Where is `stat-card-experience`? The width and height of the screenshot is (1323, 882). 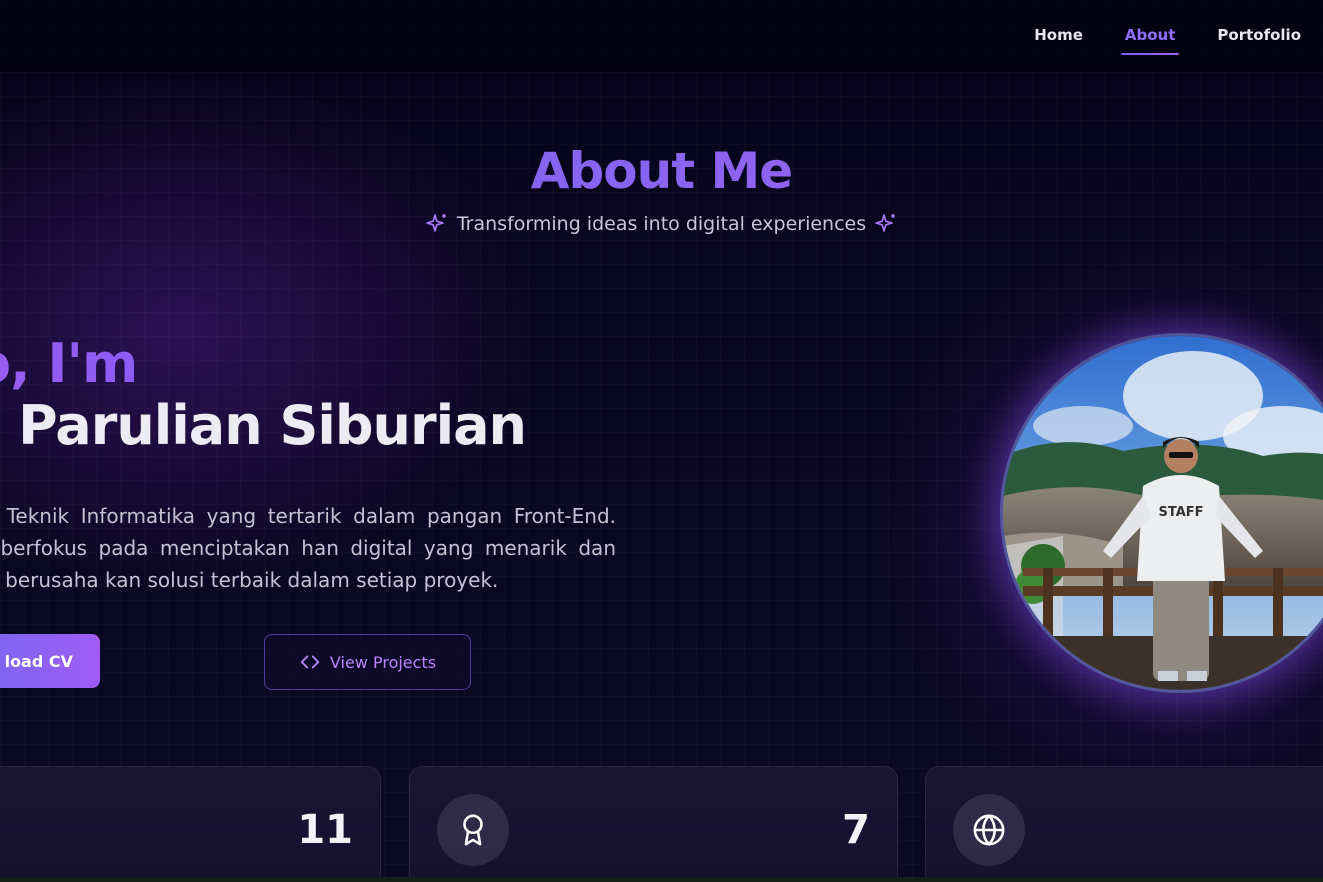
stat-card-experience is located at coordinates (1124, 824).